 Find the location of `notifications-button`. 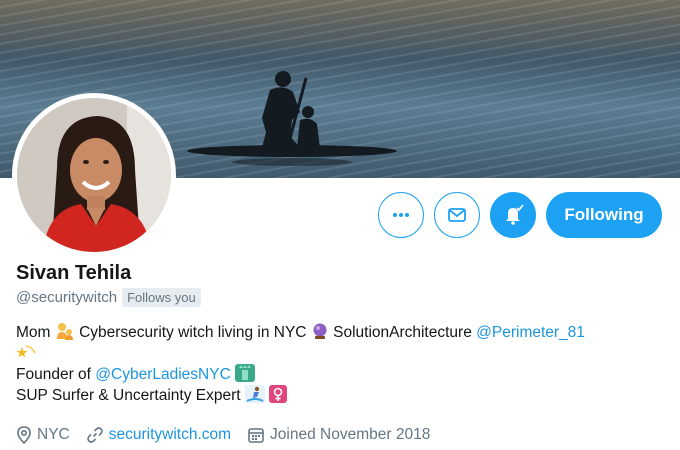

notifications-button is located at coordinates (513, 215).